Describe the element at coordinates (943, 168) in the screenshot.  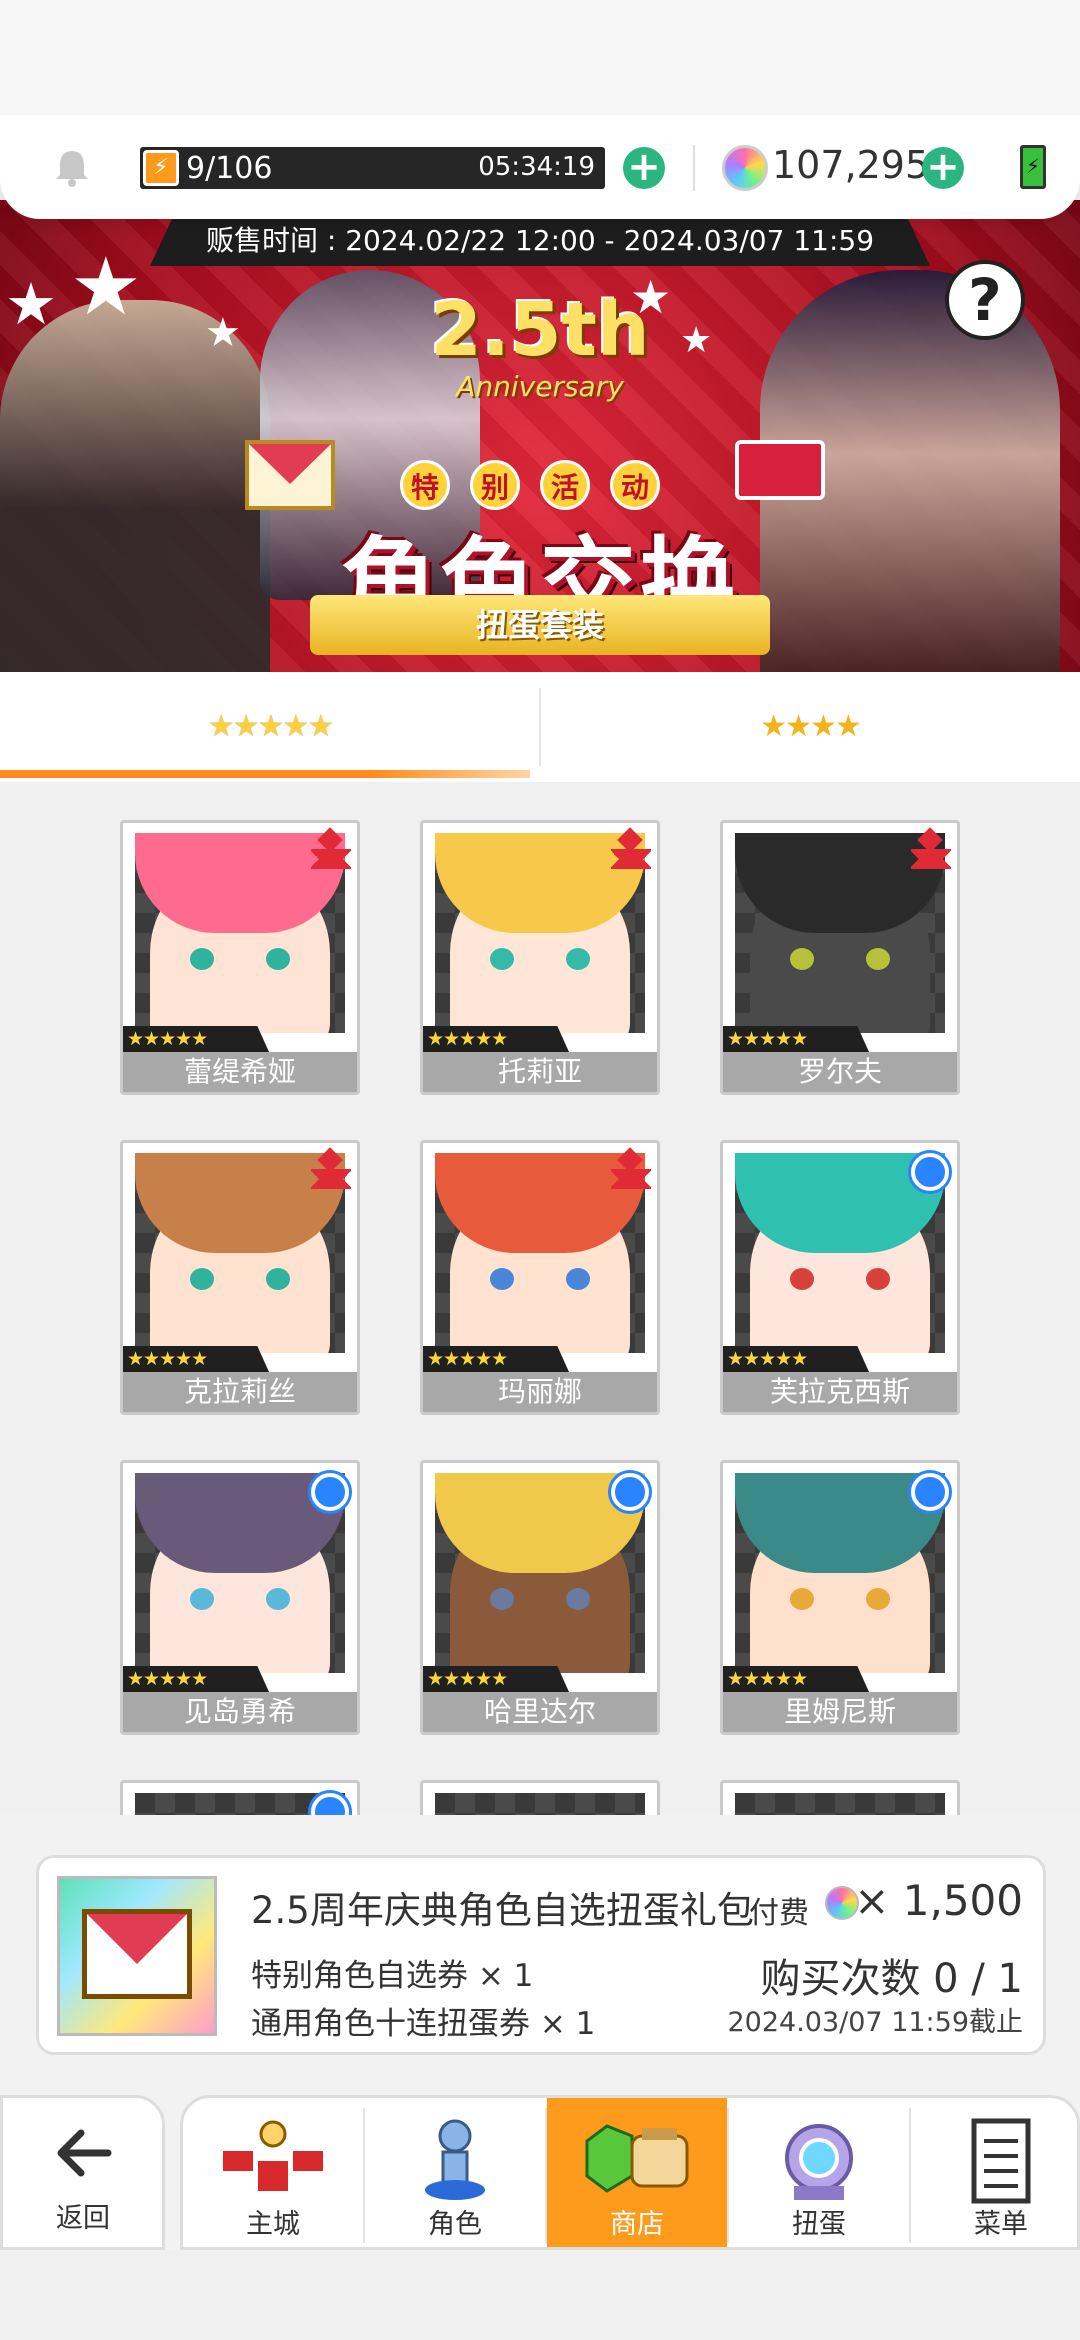
I see `add-gems-button: +` at that location.